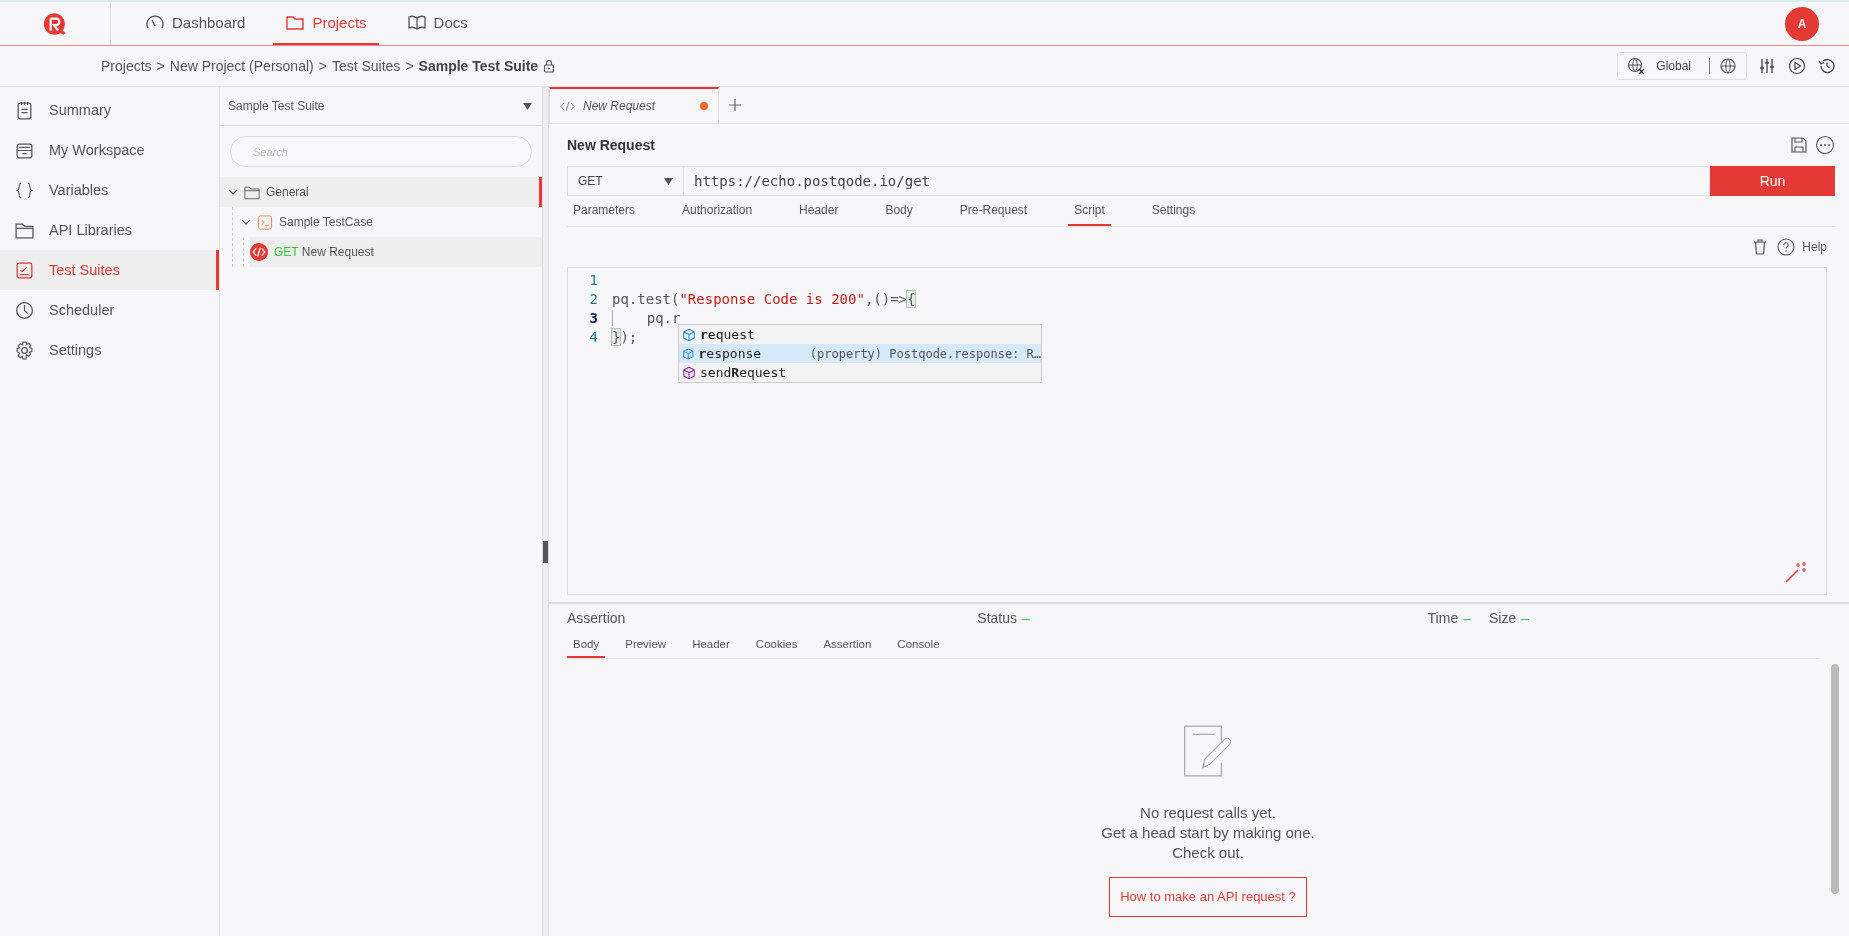 This screenshot has height=936, width=1849. Describe the element at coordinates (764, 298) in the screenshot. I see `code-line: pq.test("Response Code is 200",()=>{` at that location.